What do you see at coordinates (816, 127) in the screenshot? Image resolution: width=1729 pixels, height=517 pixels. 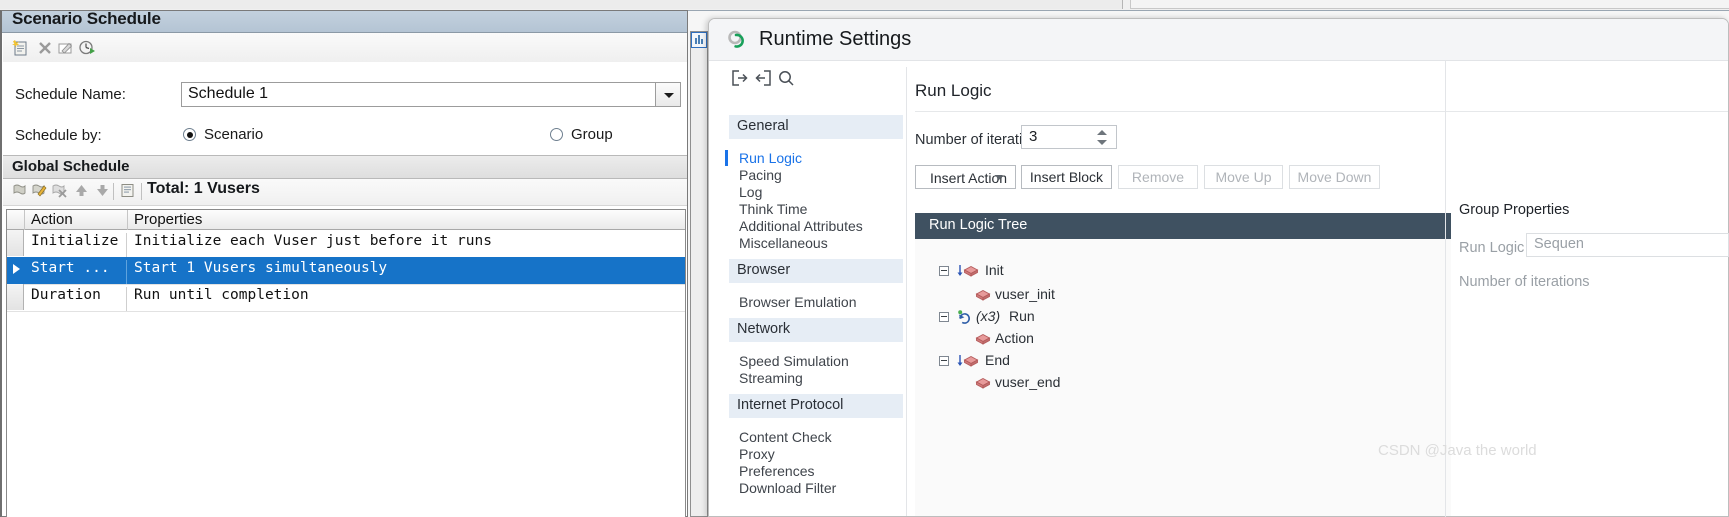 I see `sidebar-group-general: General` at bounding box center [816, 127].